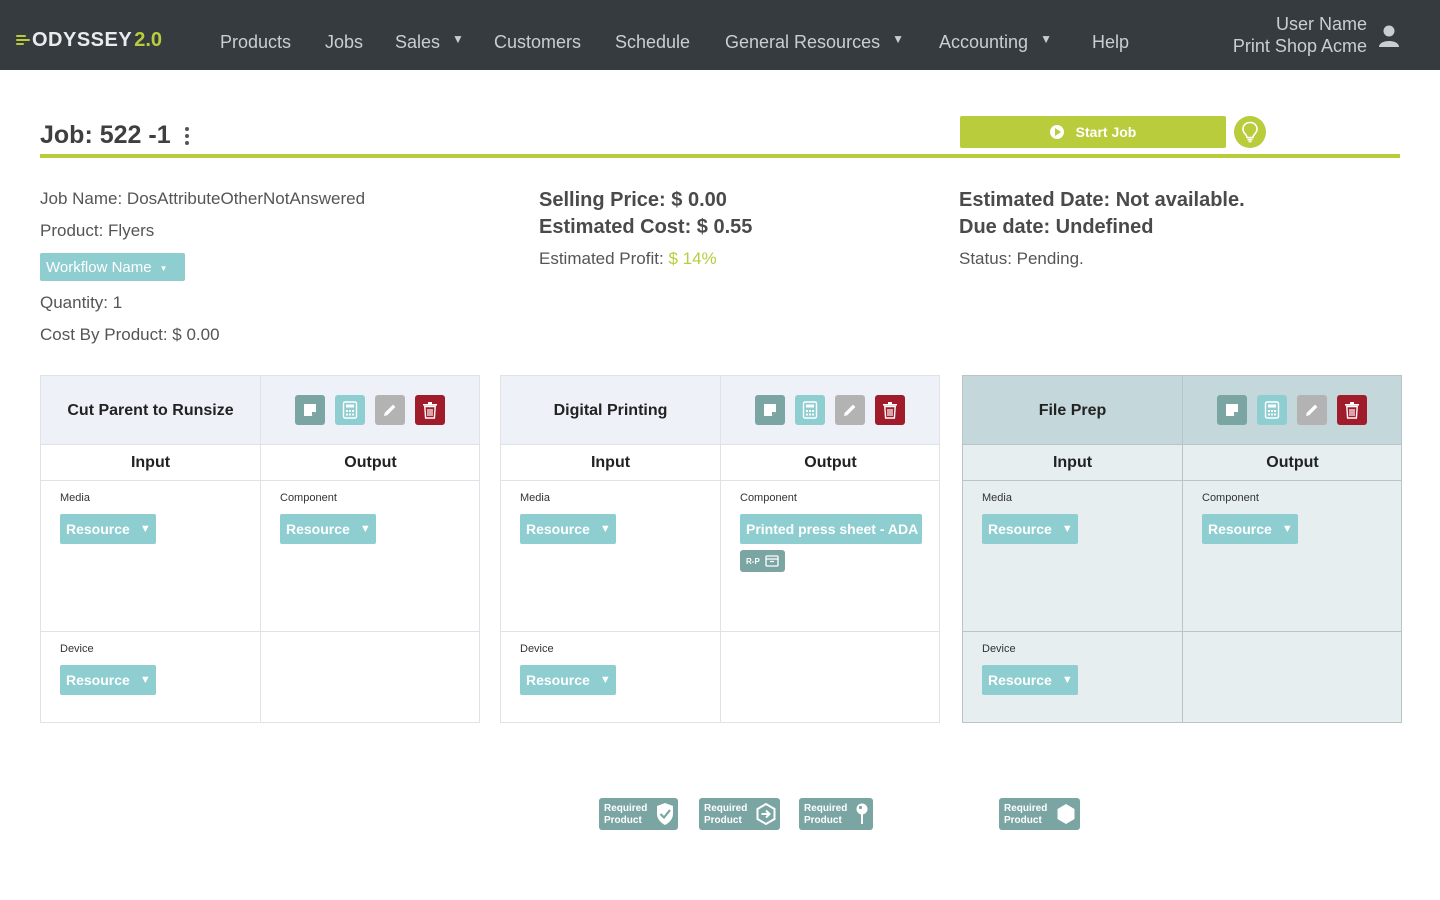 This screenshot has height=900, width=1440. Describe the element at coordinates (418, 42) in the screenshot. I see `nav-label: Sales` at that location.